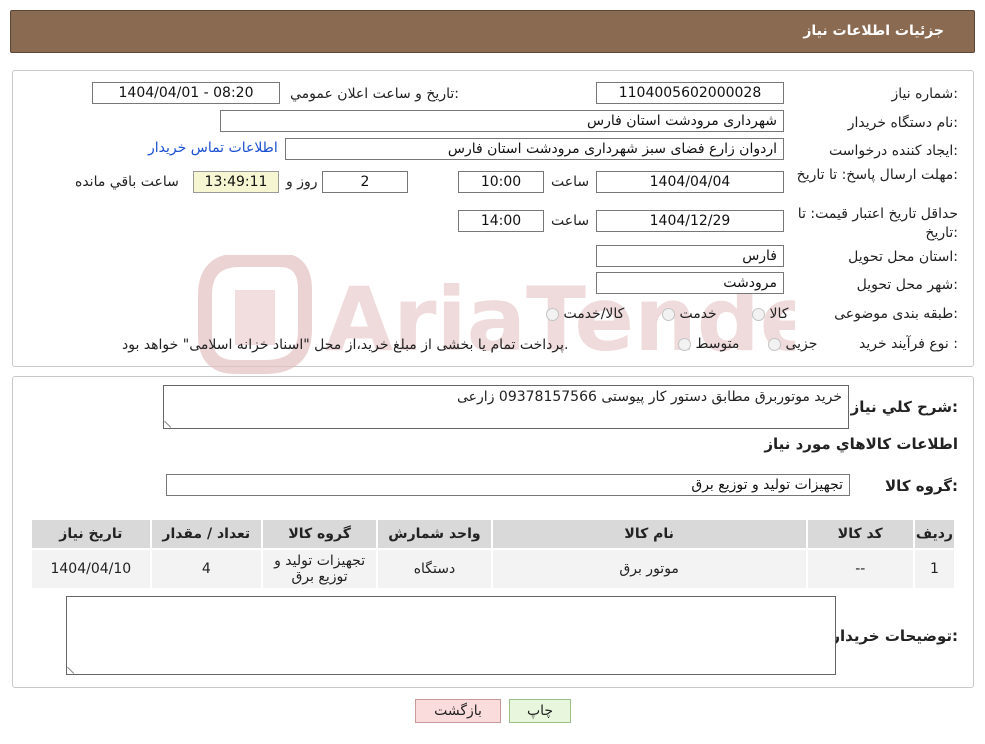  I want to click on buyer-notes-label: توضیحات خریدار:, so click(894, 636).